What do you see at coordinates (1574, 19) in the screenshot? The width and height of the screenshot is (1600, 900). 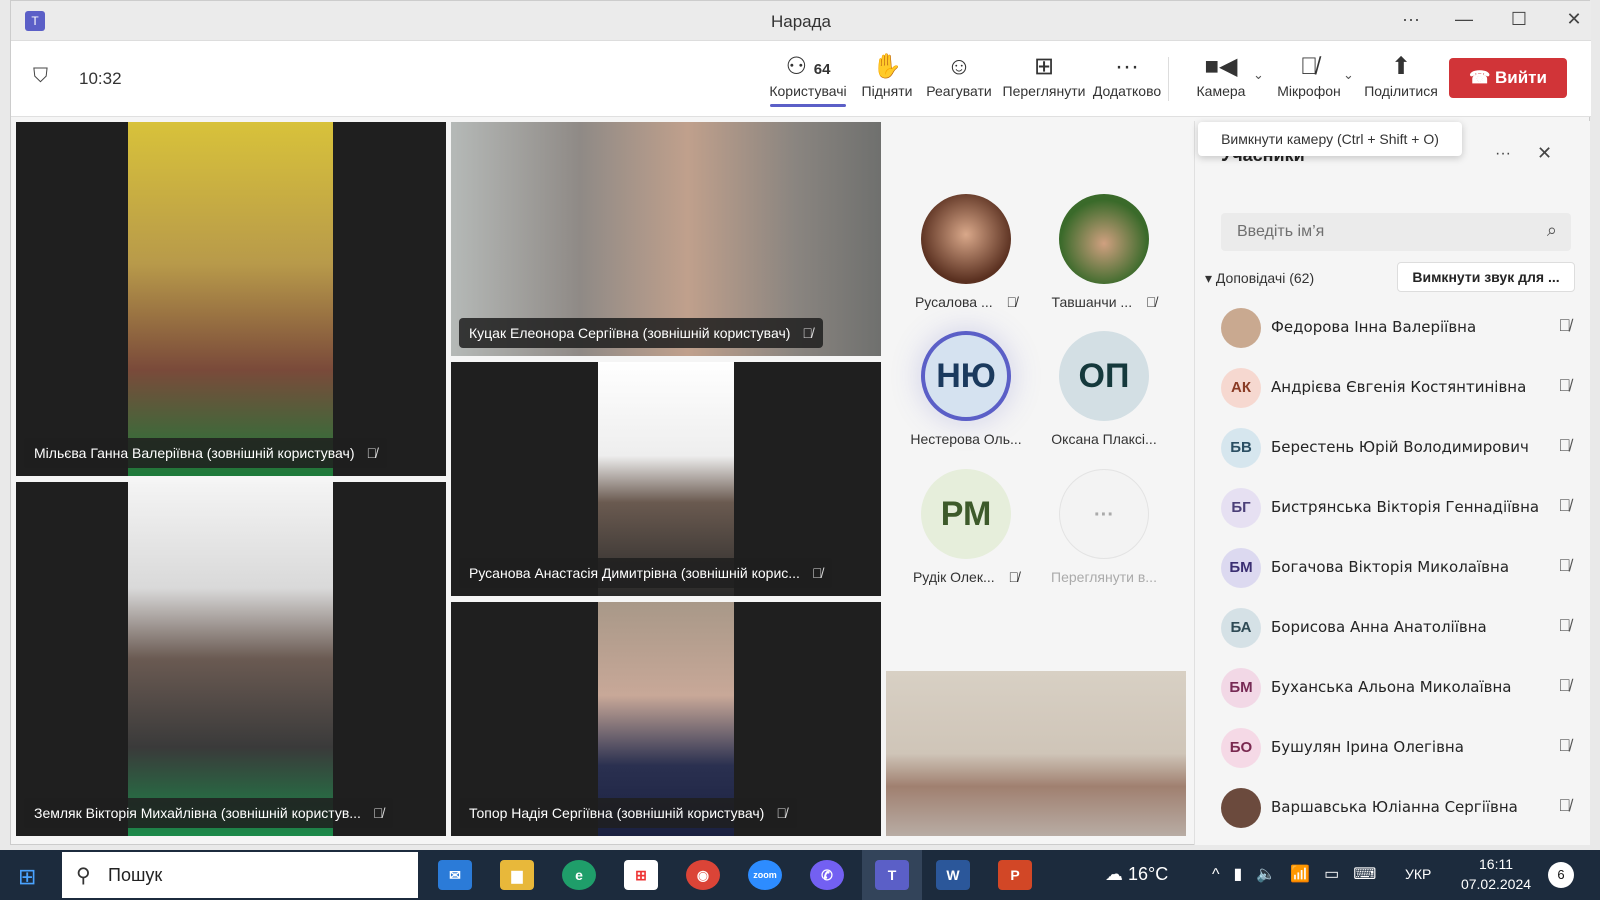 I see `close-button: ✕` at bounding box center [1574, 19].